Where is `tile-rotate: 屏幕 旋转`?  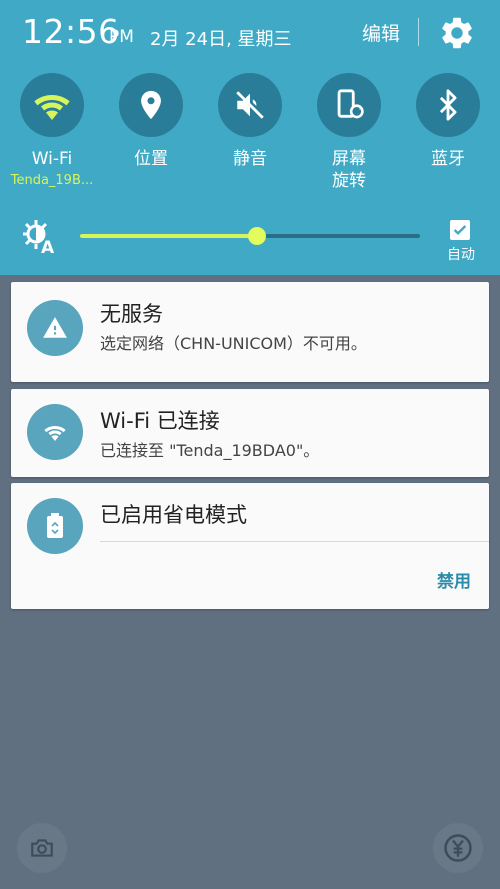
tile-rotate: 屏幕 旋转 is located at coordinates (349, 135).